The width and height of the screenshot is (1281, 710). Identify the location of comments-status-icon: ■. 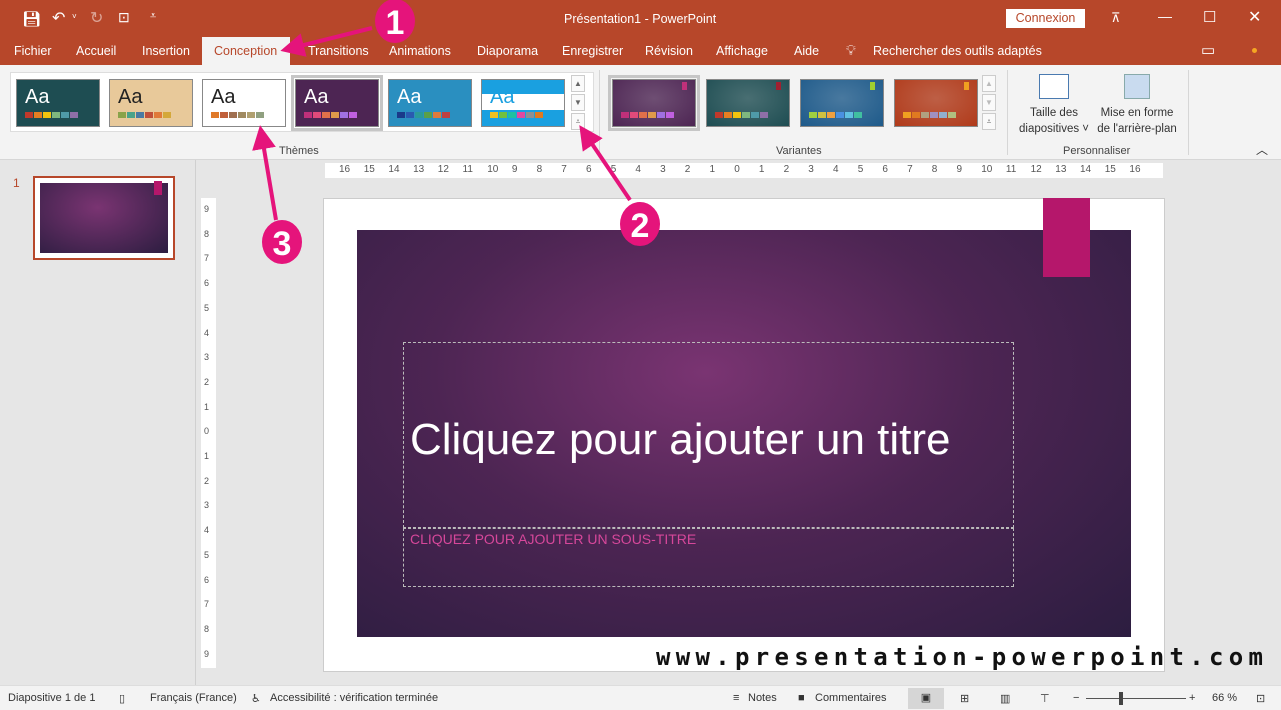
(801, 698).